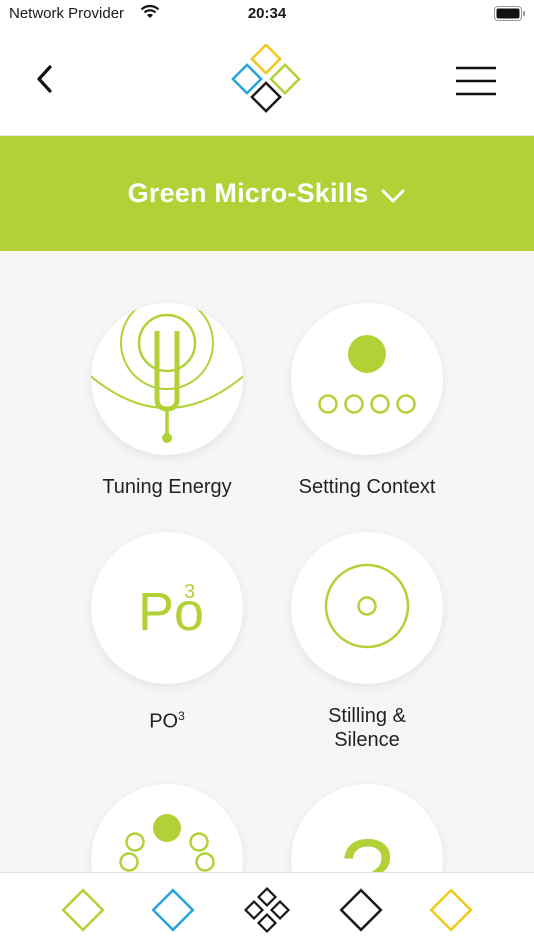  I want to click on dot-row-icon, so click(367, 379).